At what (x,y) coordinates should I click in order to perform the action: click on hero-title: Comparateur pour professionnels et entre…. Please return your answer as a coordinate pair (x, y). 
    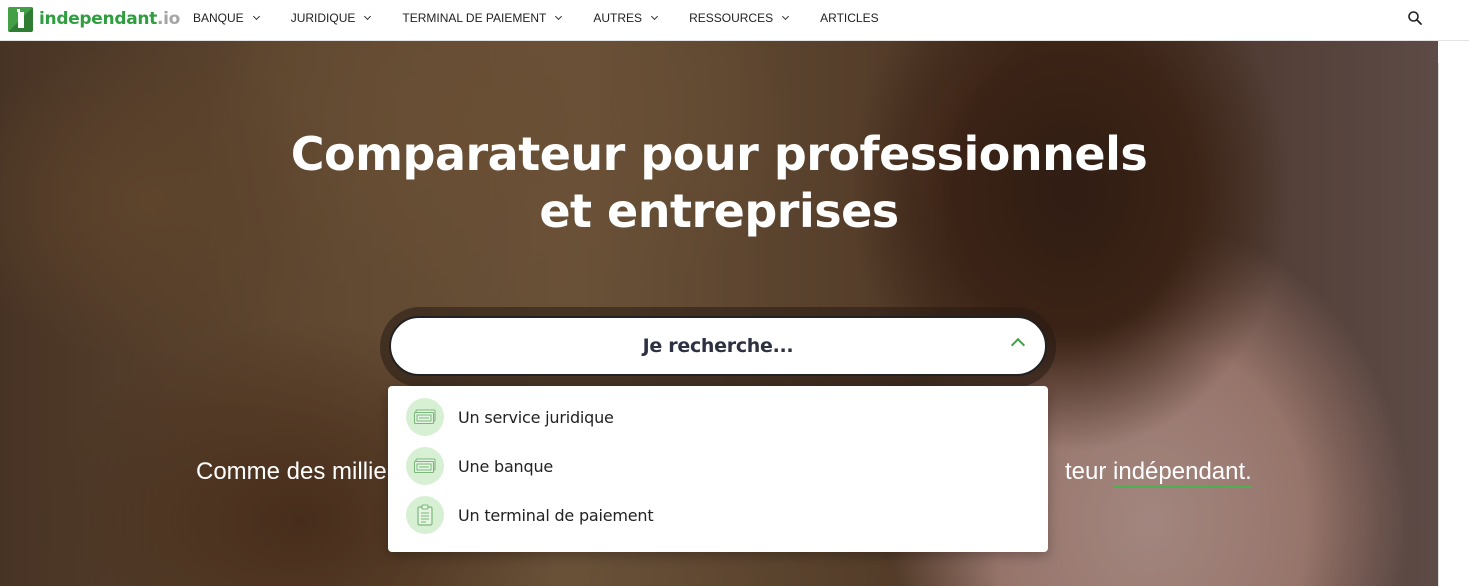
    Looking at the image, I should click on (719, 182).